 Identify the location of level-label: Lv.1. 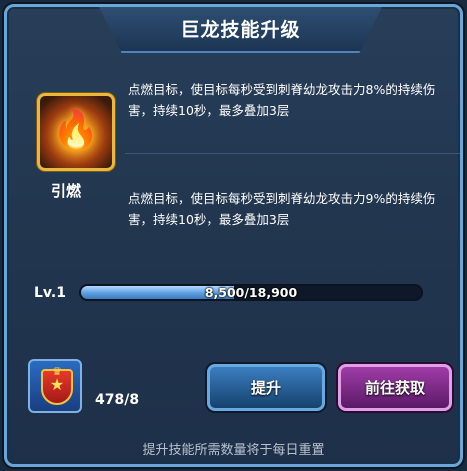
(50, 293).